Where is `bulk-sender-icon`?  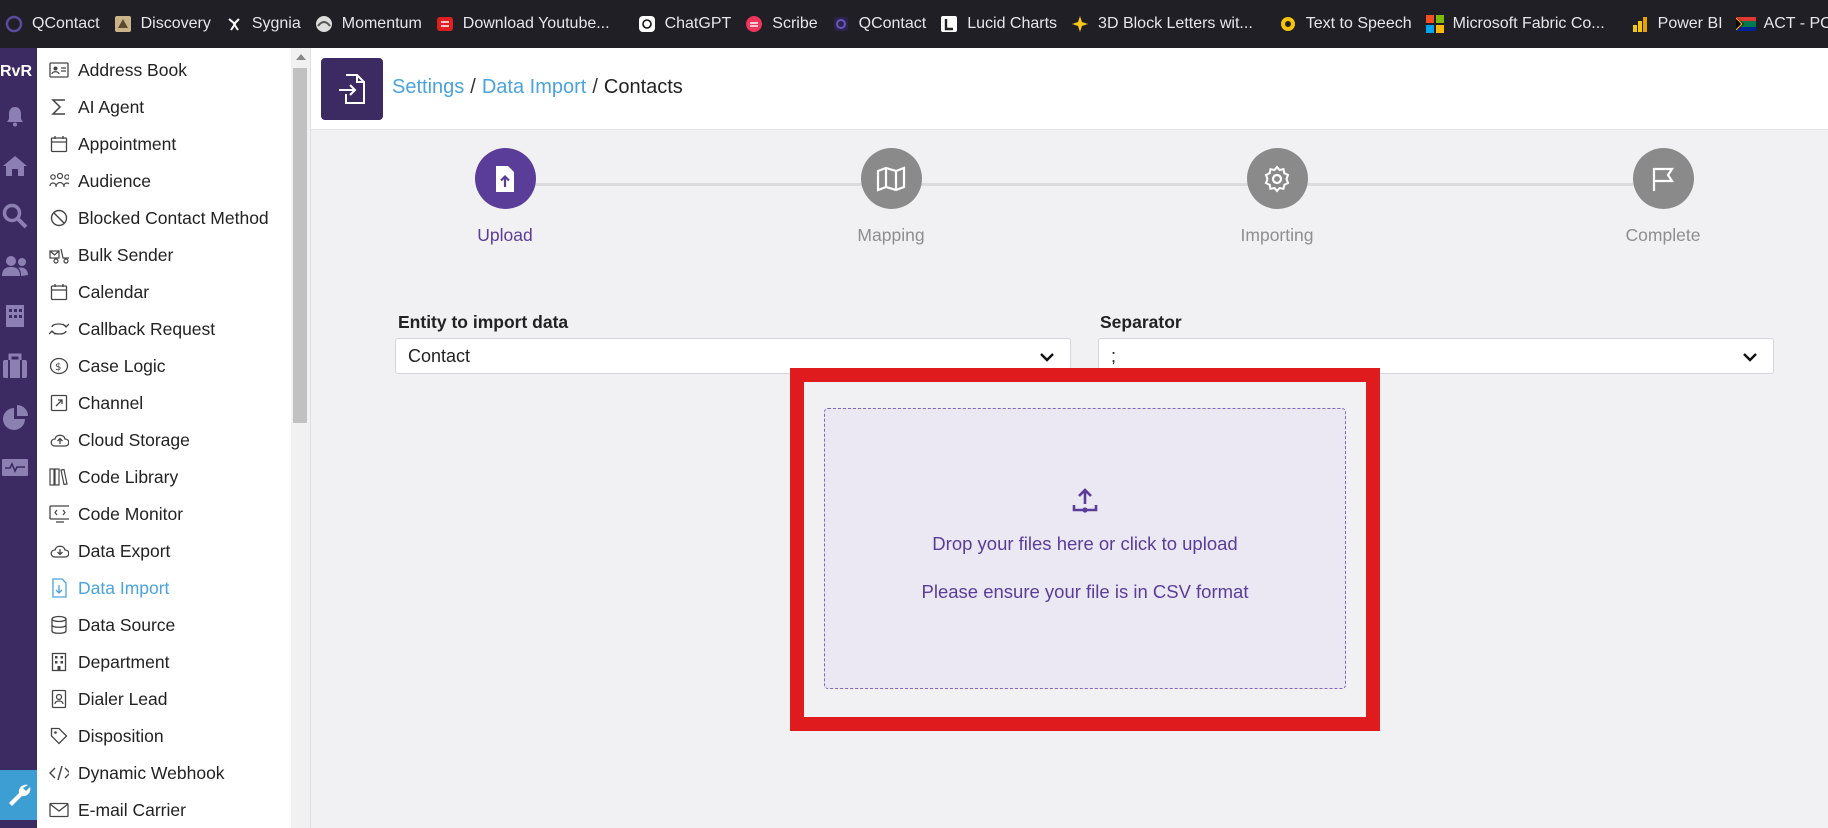 bulk-sender-icon is located at coordinates (59, 255).